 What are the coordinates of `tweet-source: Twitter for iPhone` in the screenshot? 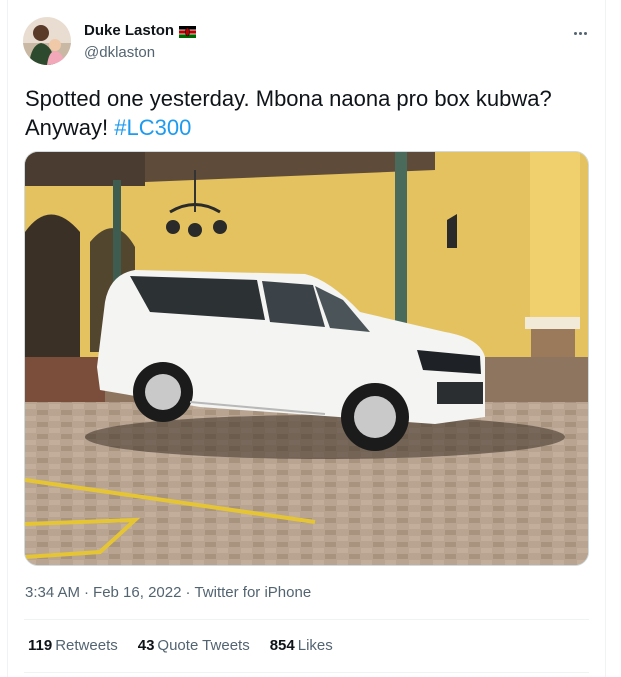 It's located at (252, 592).